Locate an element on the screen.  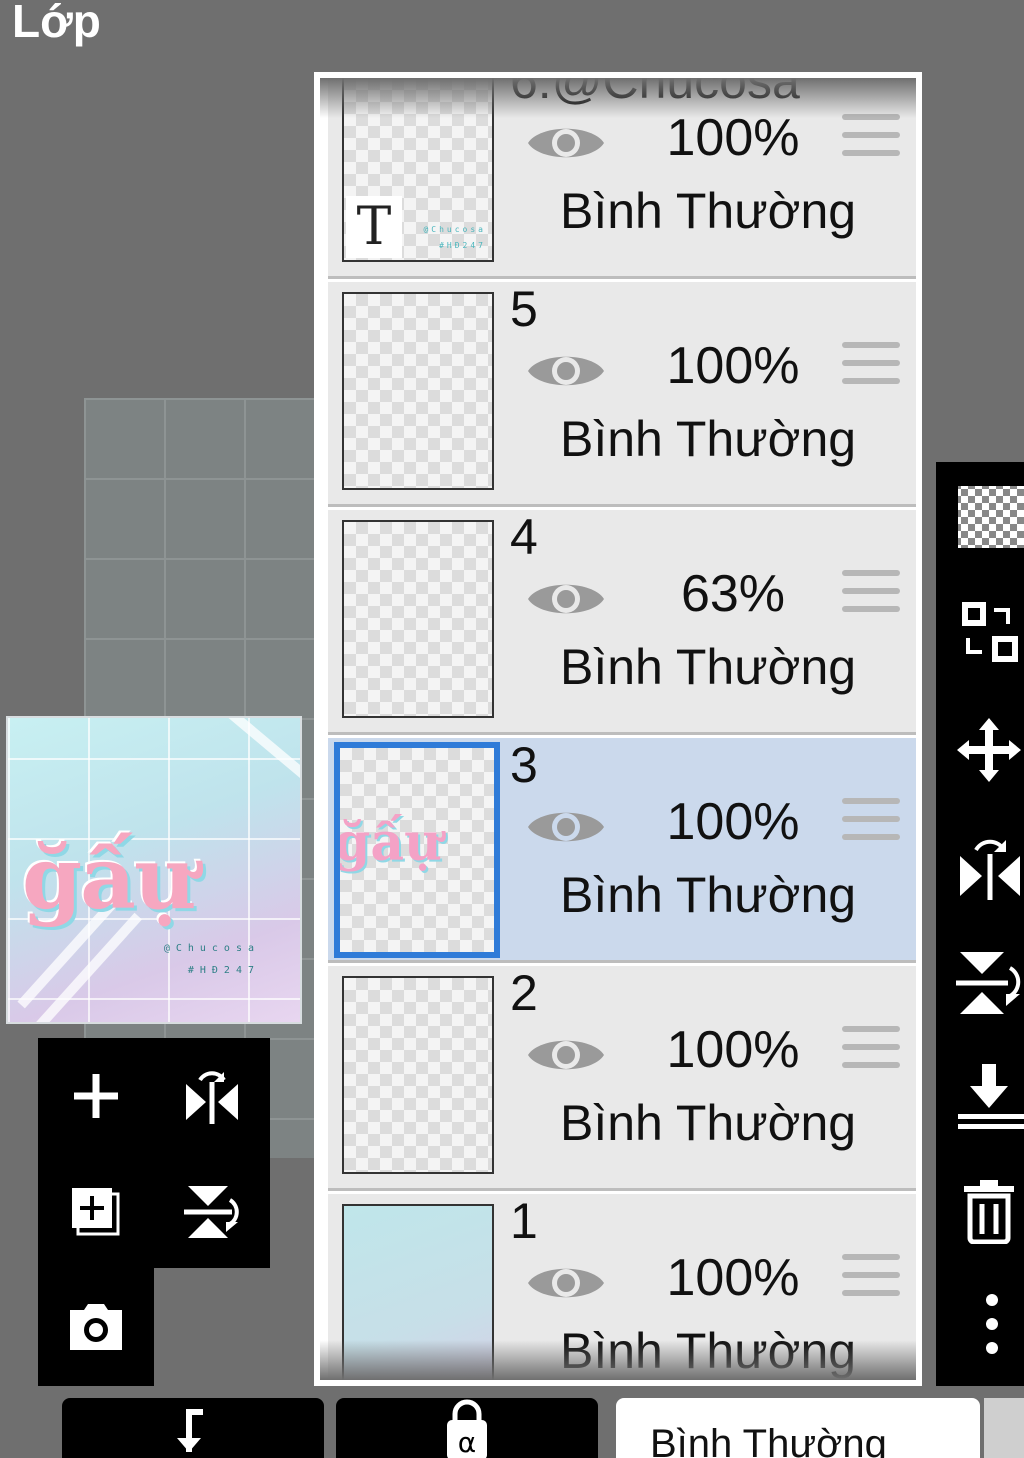
preview-handle: @Chucosa #HĐ247 is located at coordinates (212, 960).